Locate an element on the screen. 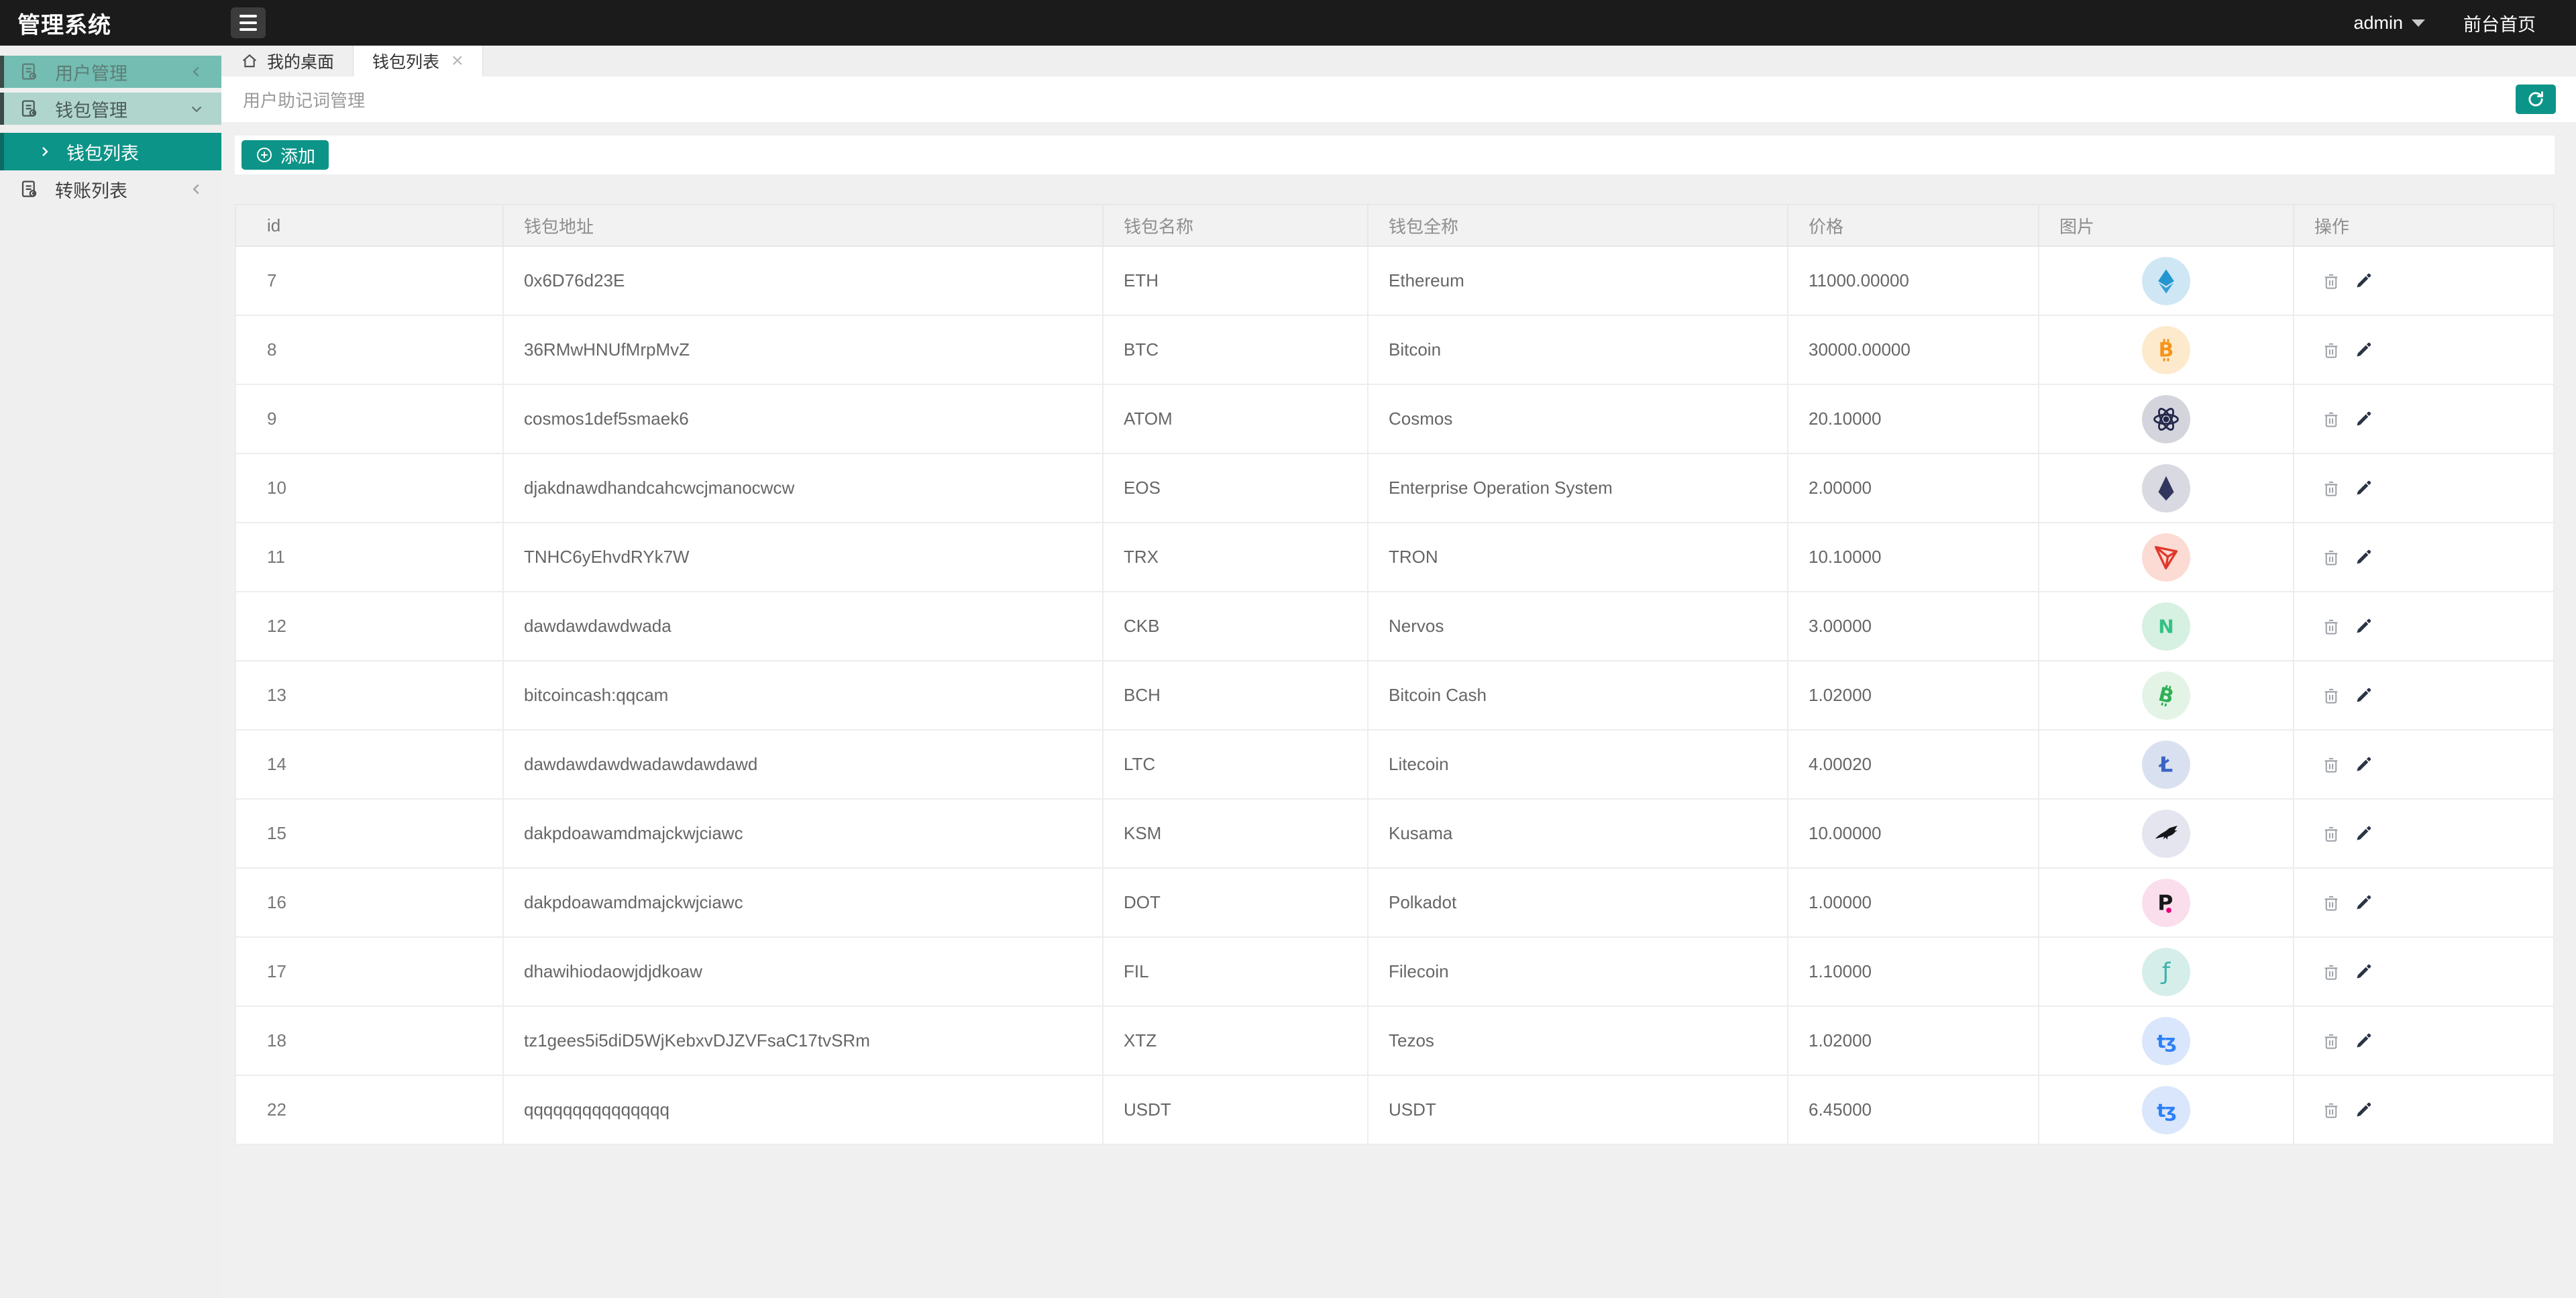 The height and width of the screenshot is (1298, 2576). tab-bar: 我的桌面 钱包列表 × is located at coordinates (1398, 61).